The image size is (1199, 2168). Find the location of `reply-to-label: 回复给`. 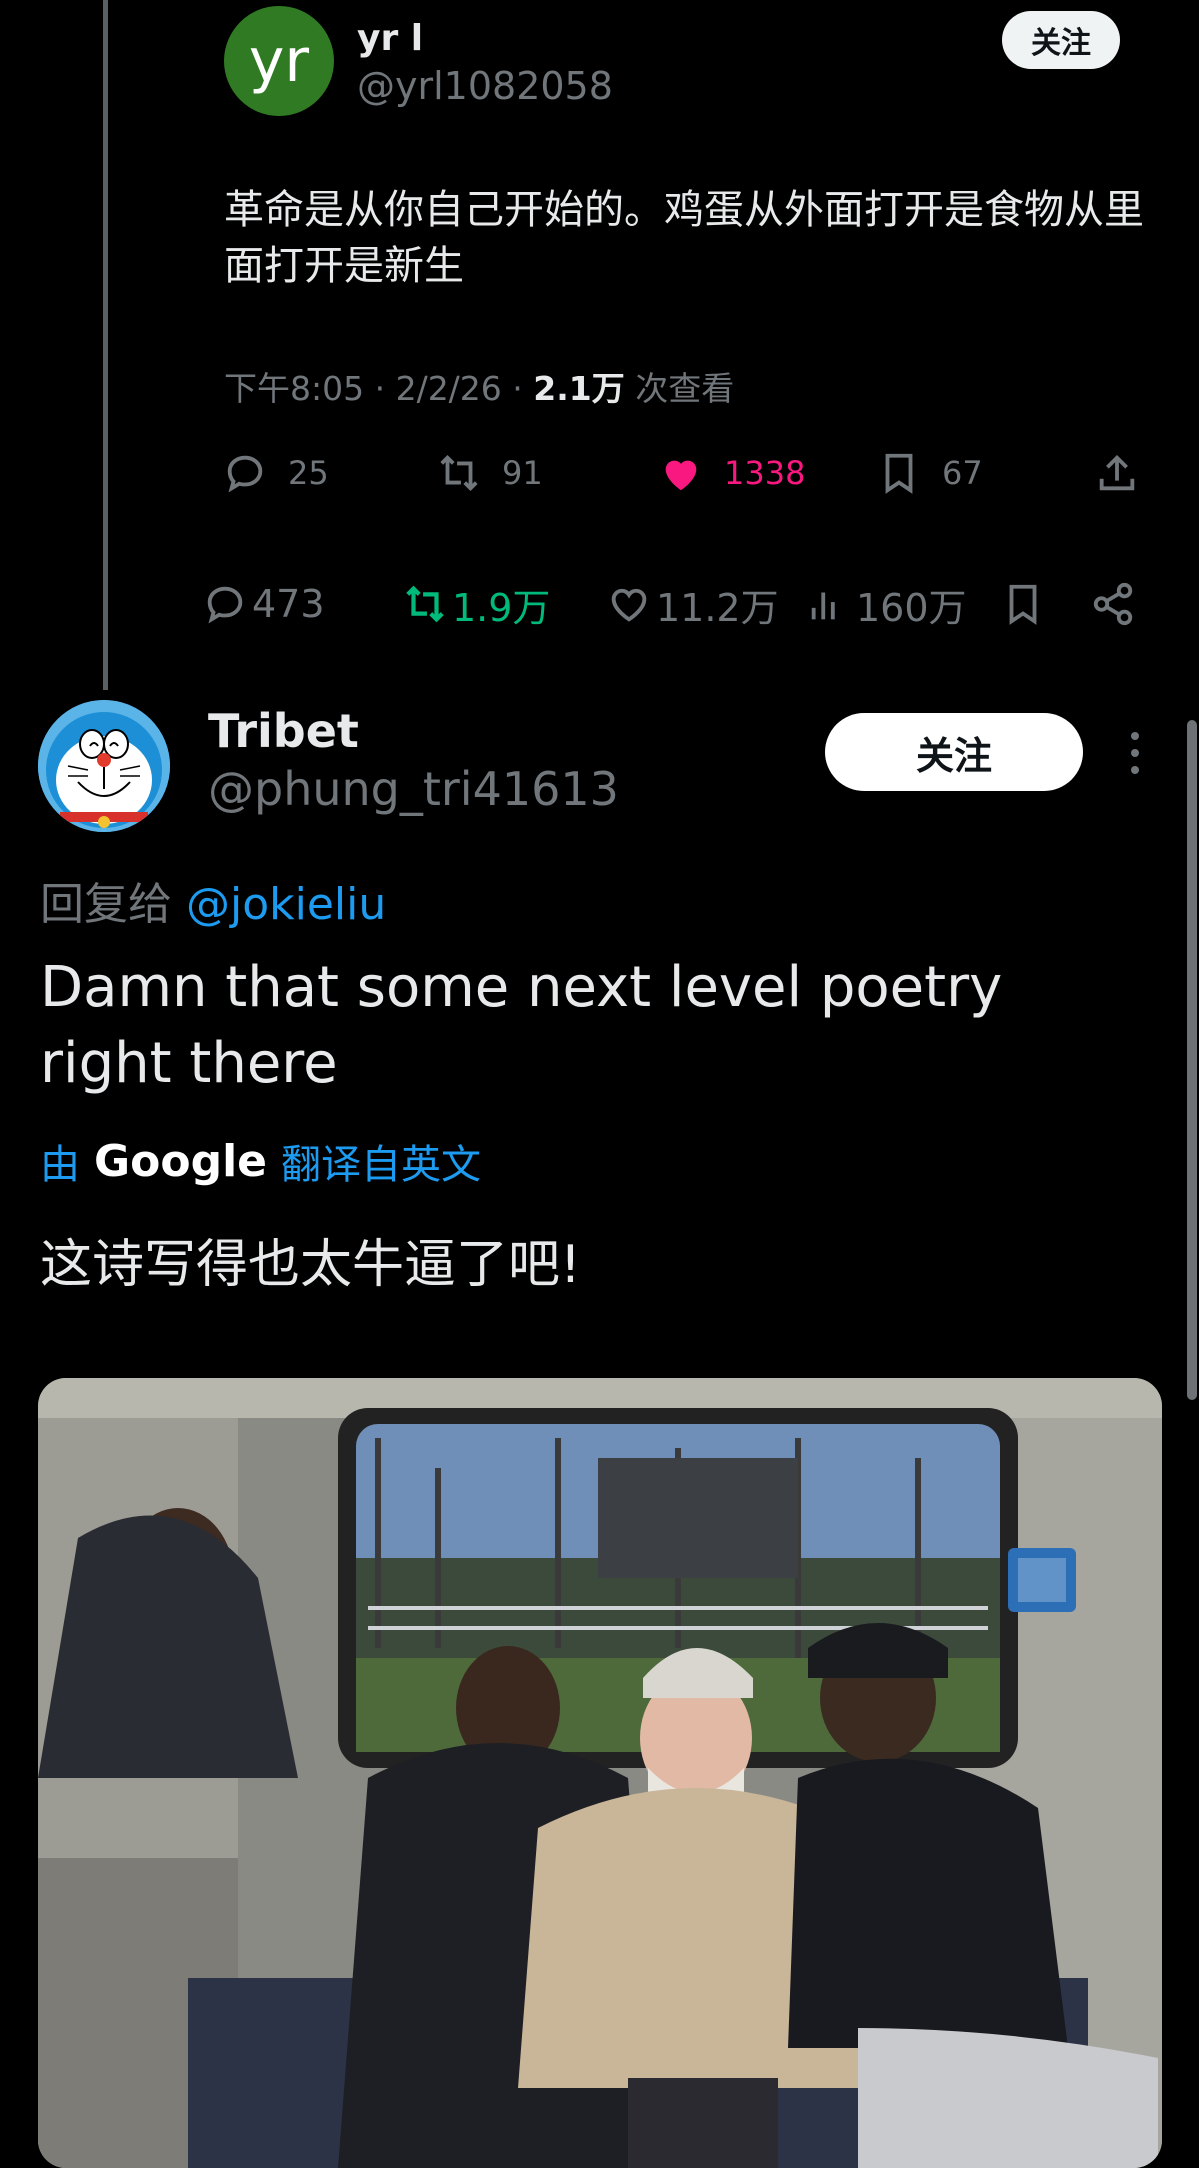

reply-to-label: 回复给 is located at coordinates (113, 904).